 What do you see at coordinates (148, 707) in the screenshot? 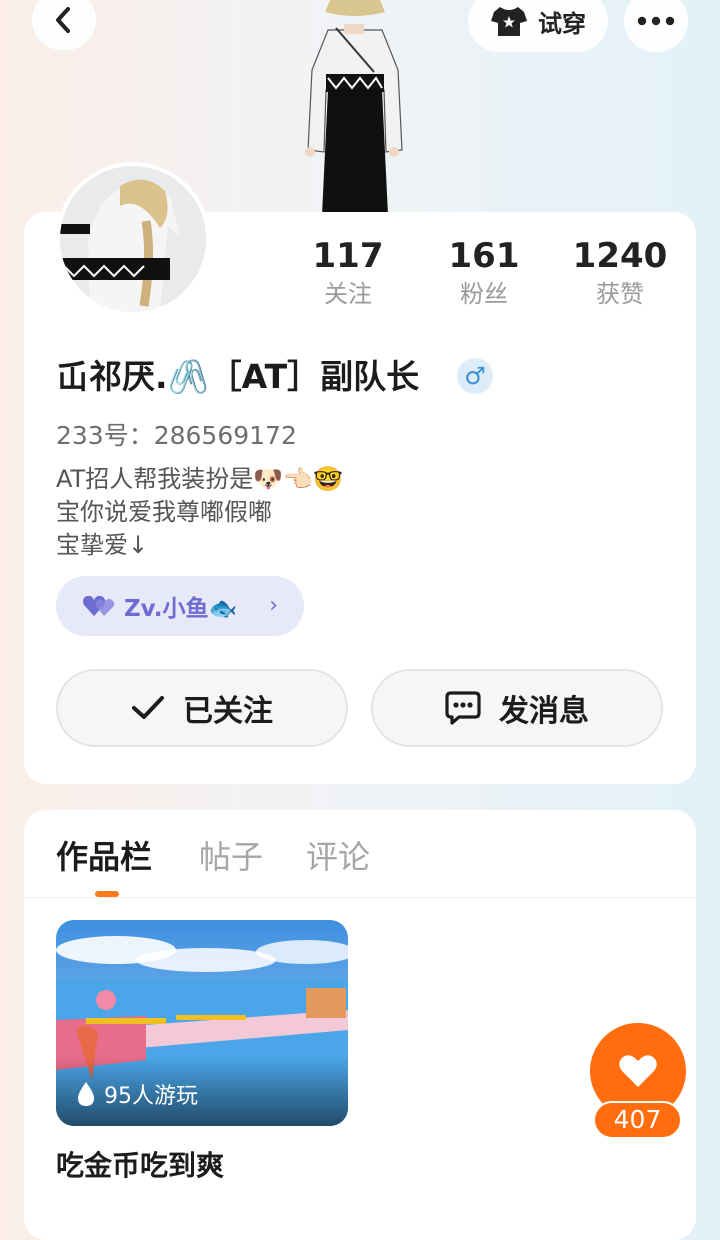
I see `checkmark-icon` at bounding box center [148, 707].